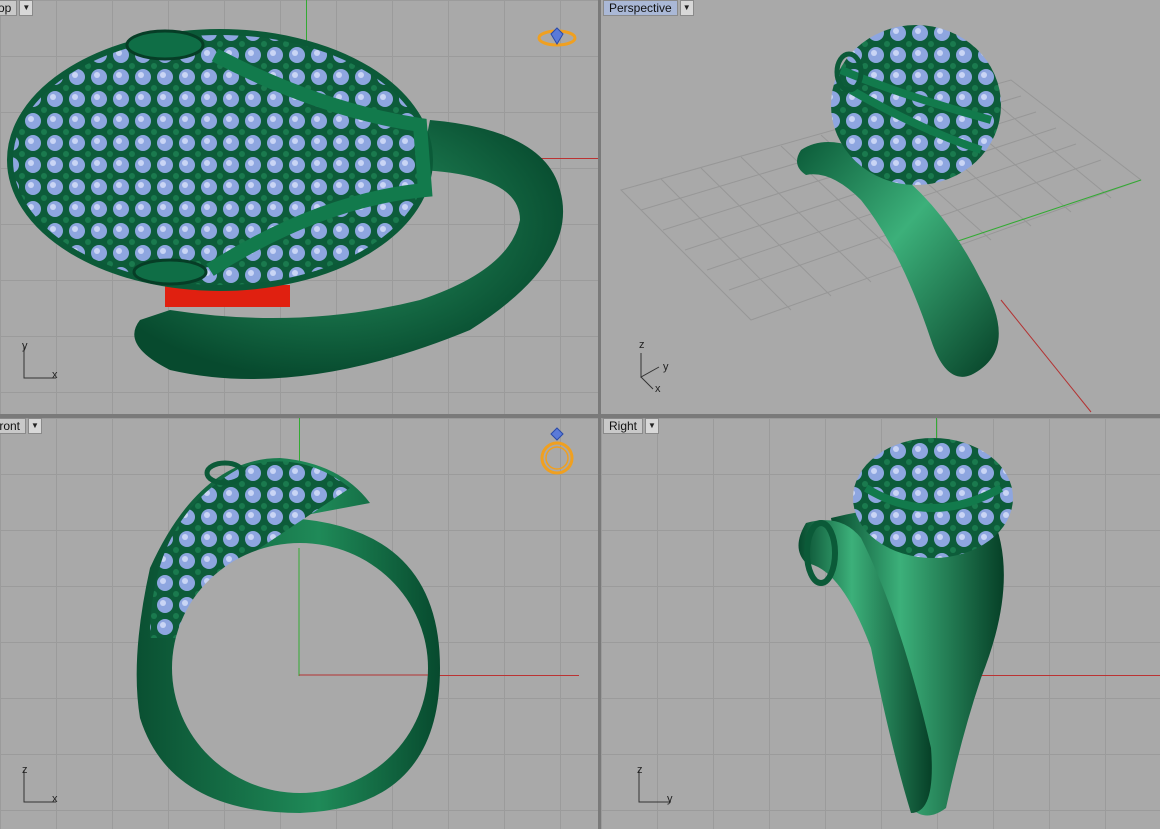 The image size is (1160, 829). I want to click on viewport-front-name: Front, so click(13, 426).